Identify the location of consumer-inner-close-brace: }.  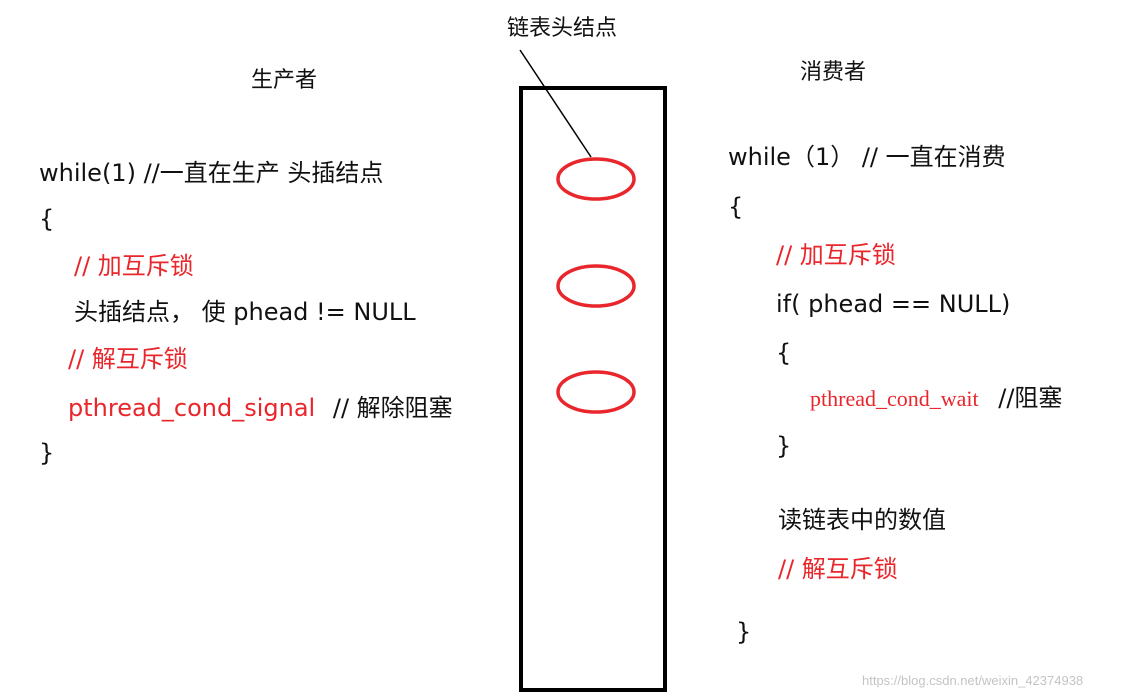
(784, 446).